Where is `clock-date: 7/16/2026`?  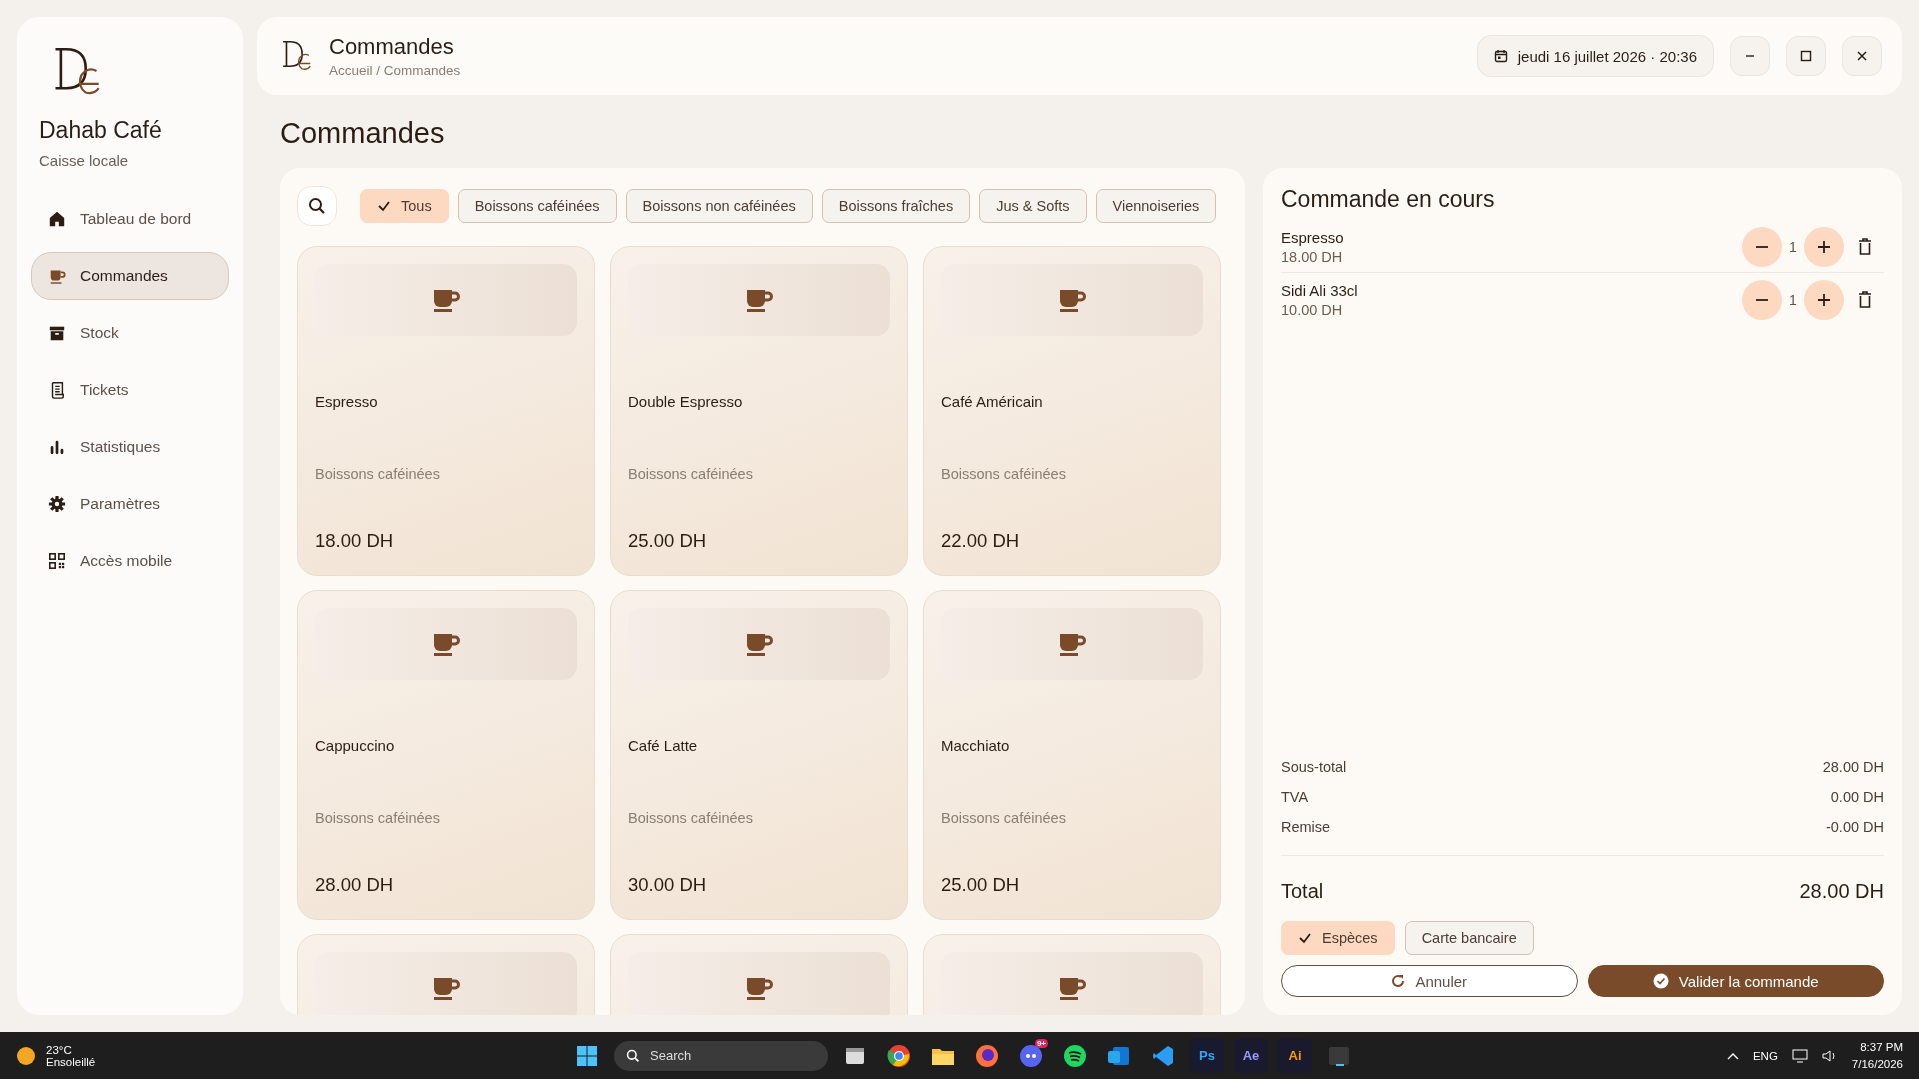
clock-date: 7/16/2026 is located at coordinates (1877, 1063).